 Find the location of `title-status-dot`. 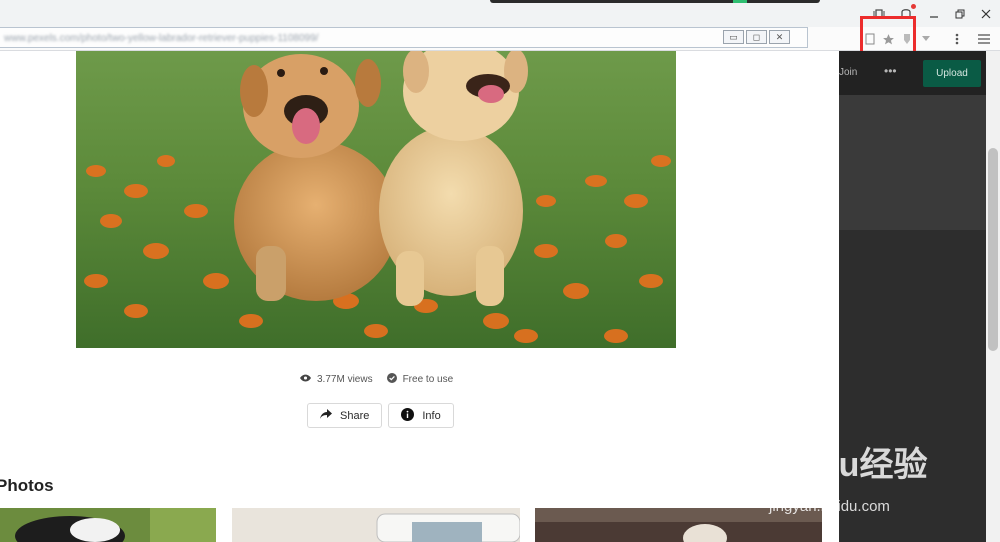

title-status-dot is located at coordinates (740, 1).